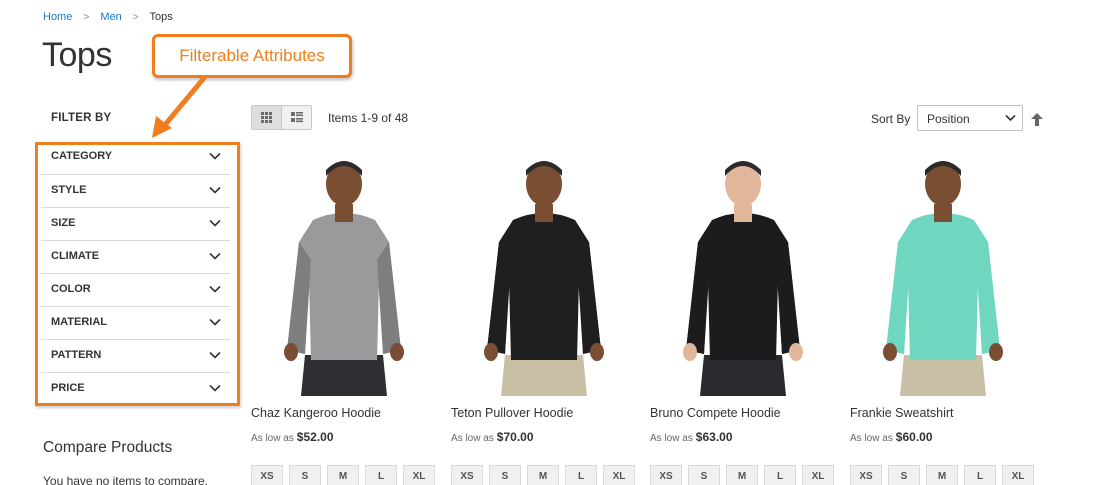  Describe the element at coordinates (135, 322) in the screenshot. I see `filter-option-material: MATERIAL` at that location.